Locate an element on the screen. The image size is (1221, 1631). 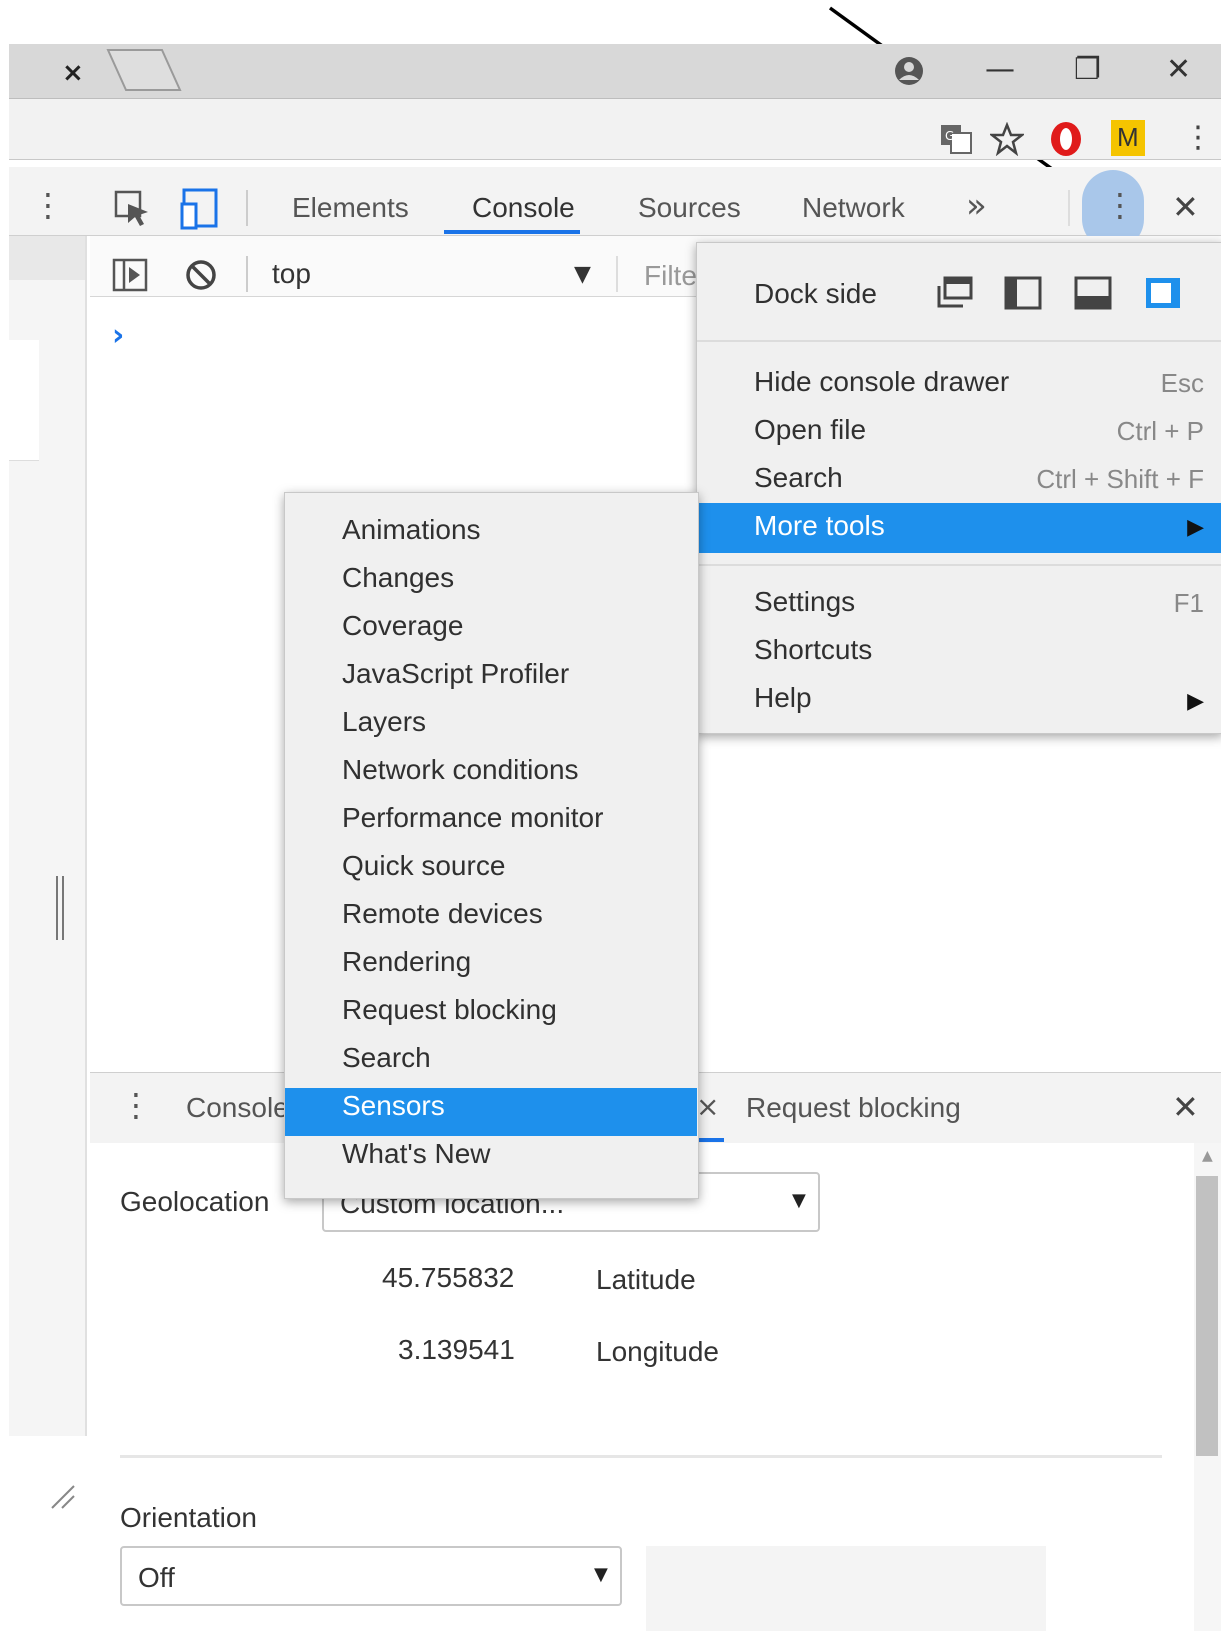
longitude-label: Longitude is located at coordinates (658, 1351).